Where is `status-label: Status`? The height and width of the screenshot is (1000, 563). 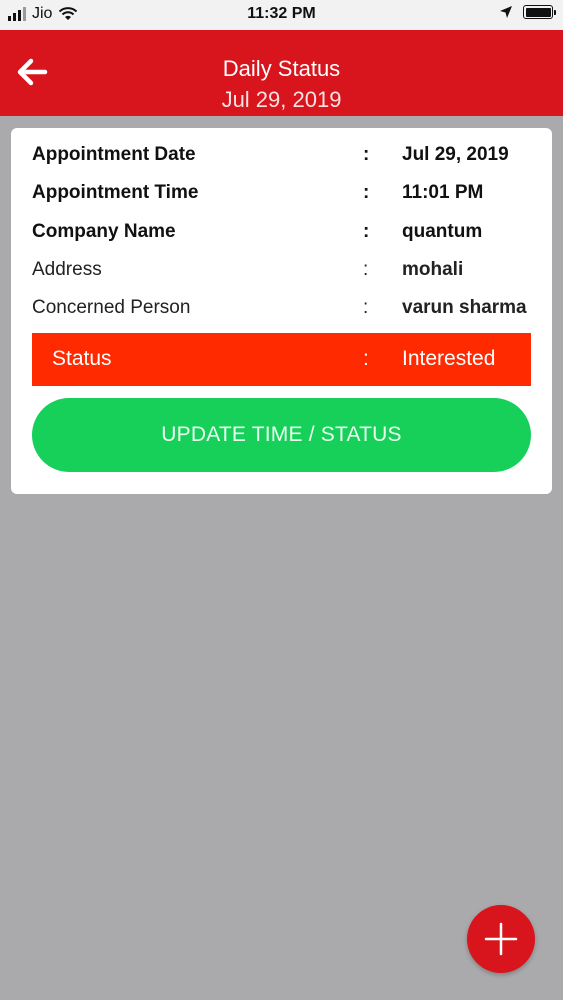
status-label: Status is located at coordinates (82, 358).